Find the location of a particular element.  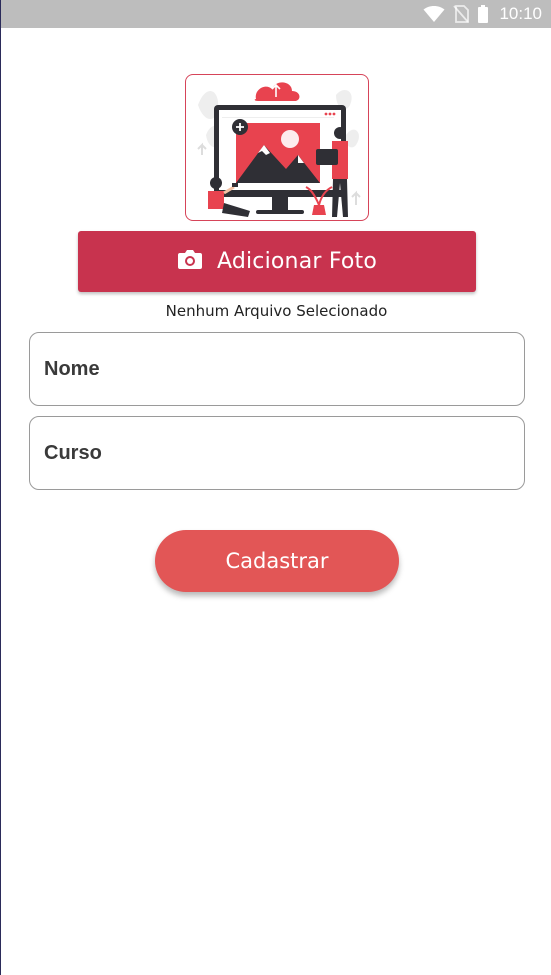

battery-icon is located at coordinates (483, 14).